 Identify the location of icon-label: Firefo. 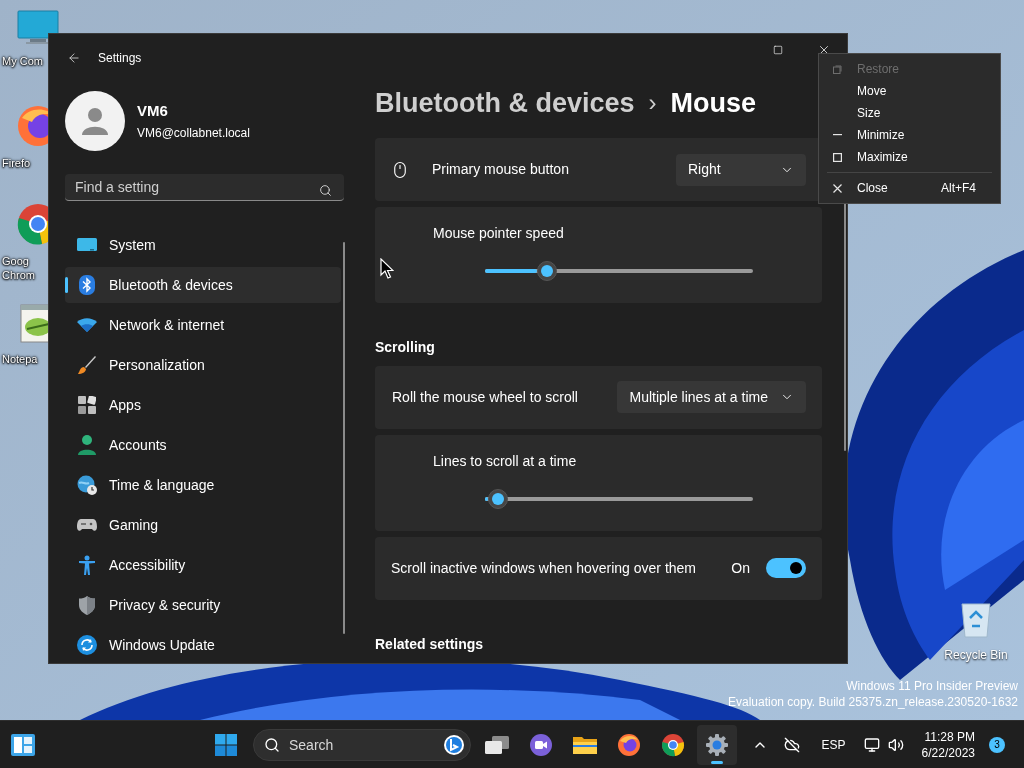
(16, 163).